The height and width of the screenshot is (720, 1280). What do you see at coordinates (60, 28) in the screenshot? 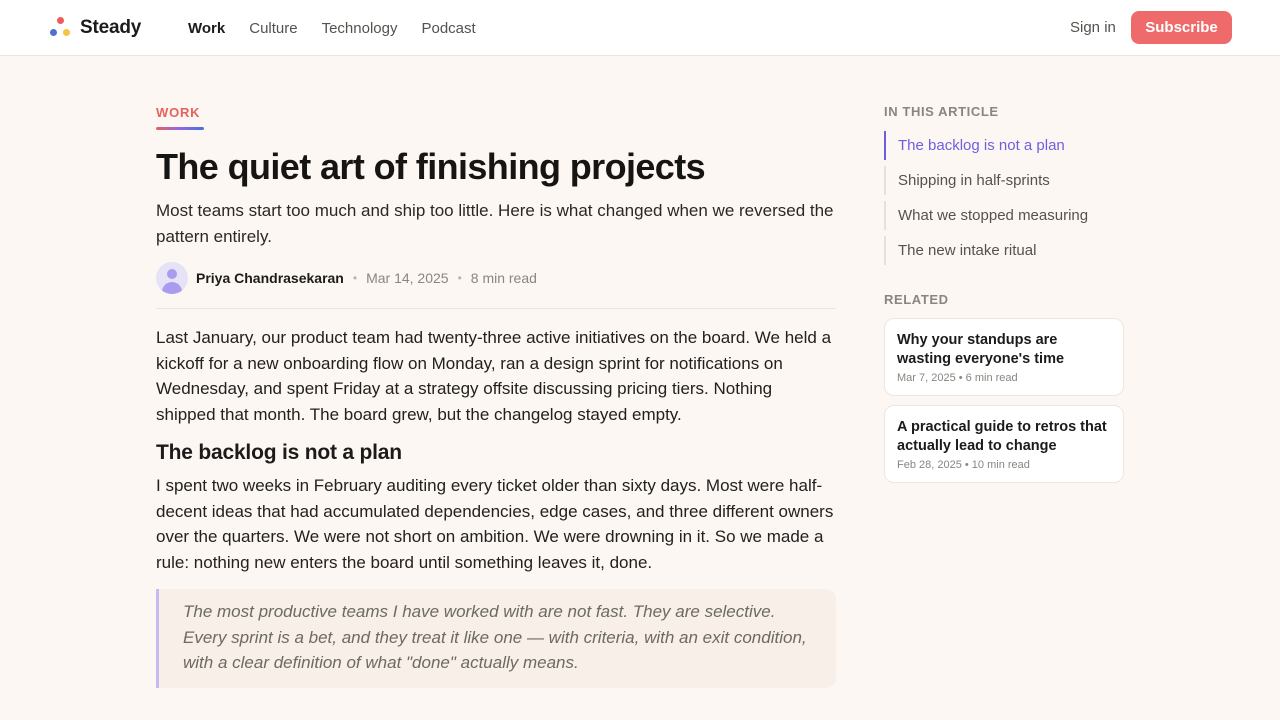
I see `logo-dots-icon` at bounding box center [60, 28].